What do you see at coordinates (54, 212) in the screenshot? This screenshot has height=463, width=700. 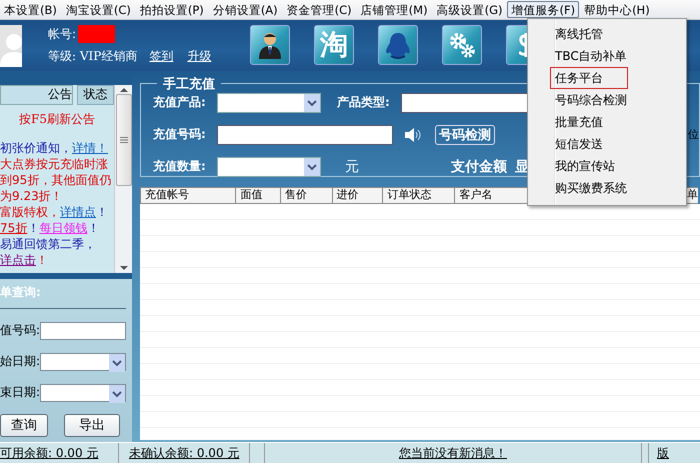 I see `notice-text: 富版特权，详情点！` at bounding box center [54, 212].